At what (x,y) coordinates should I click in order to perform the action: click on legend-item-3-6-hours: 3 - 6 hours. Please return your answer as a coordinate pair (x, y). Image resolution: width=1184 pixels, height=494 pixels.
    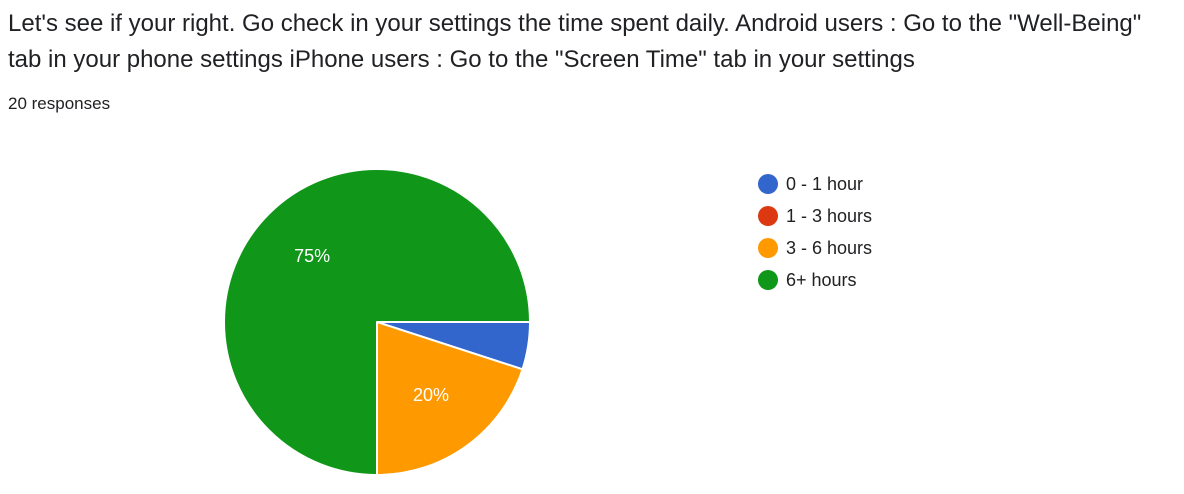
    Looking at the image, I should click on (815, 248).